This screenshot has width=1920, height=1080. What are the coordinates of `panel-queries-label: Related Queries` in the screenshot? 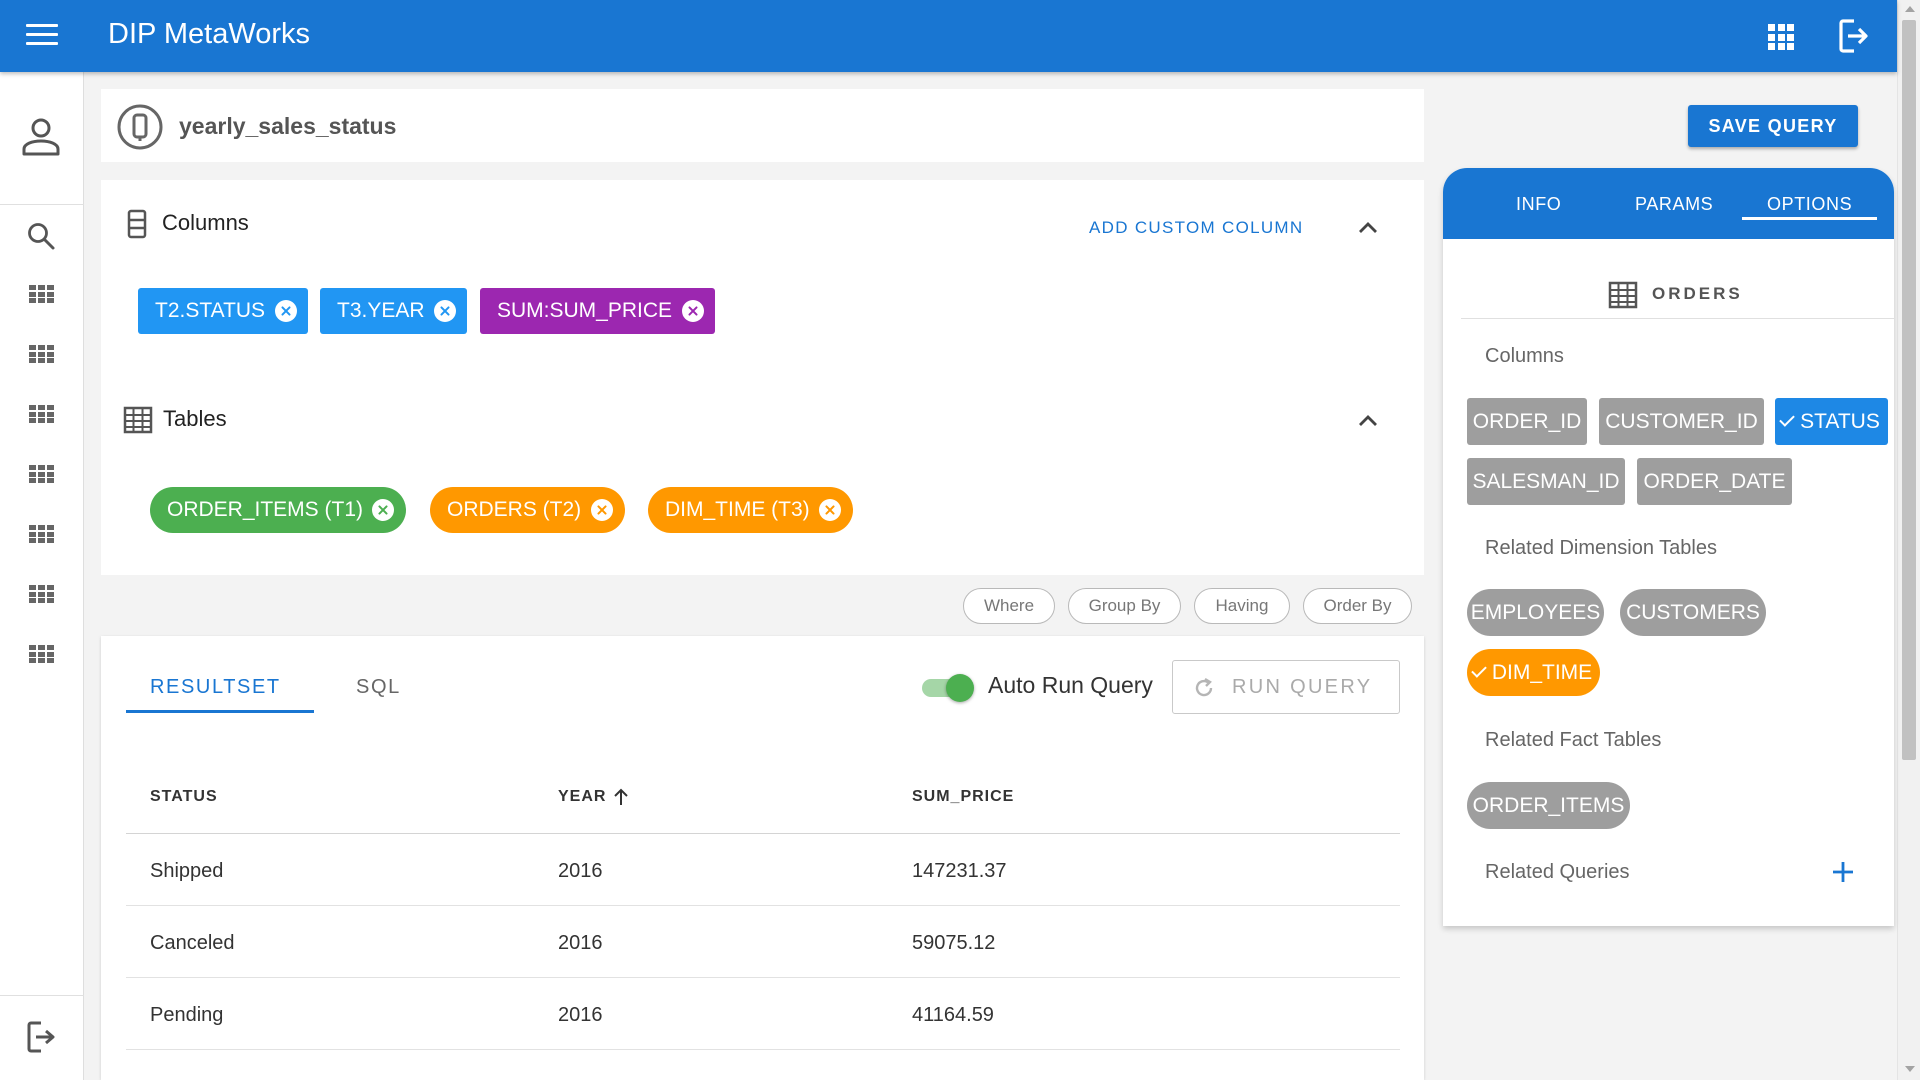 It's located at (1557, 872).